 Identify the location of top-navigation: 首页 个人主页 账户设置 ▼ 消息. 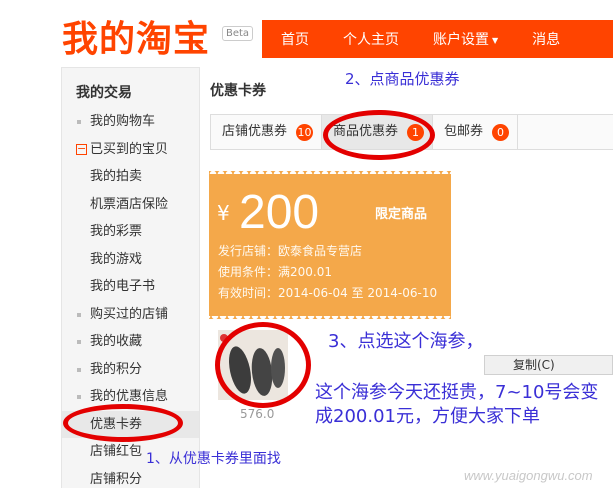
(437, 39).